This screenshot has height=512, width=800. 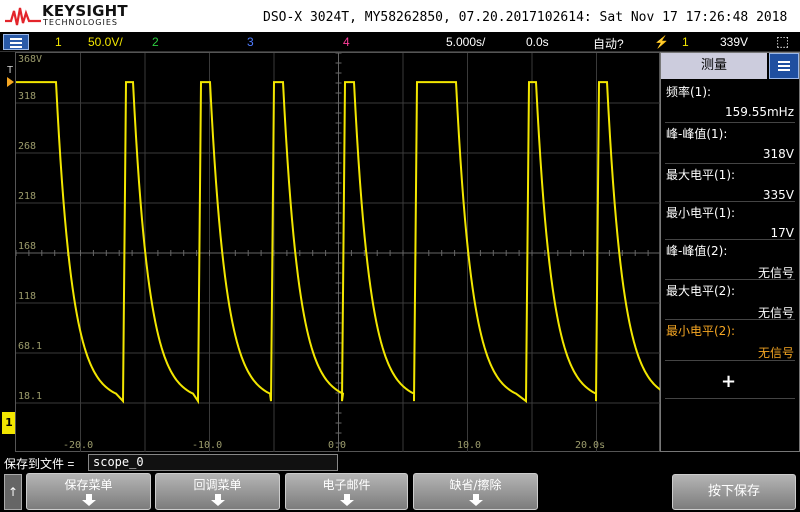 What do you see at coordinates (590, 445) in the screenshot?
I see `x-label: 20.0s` at bounding box center [590, 445].